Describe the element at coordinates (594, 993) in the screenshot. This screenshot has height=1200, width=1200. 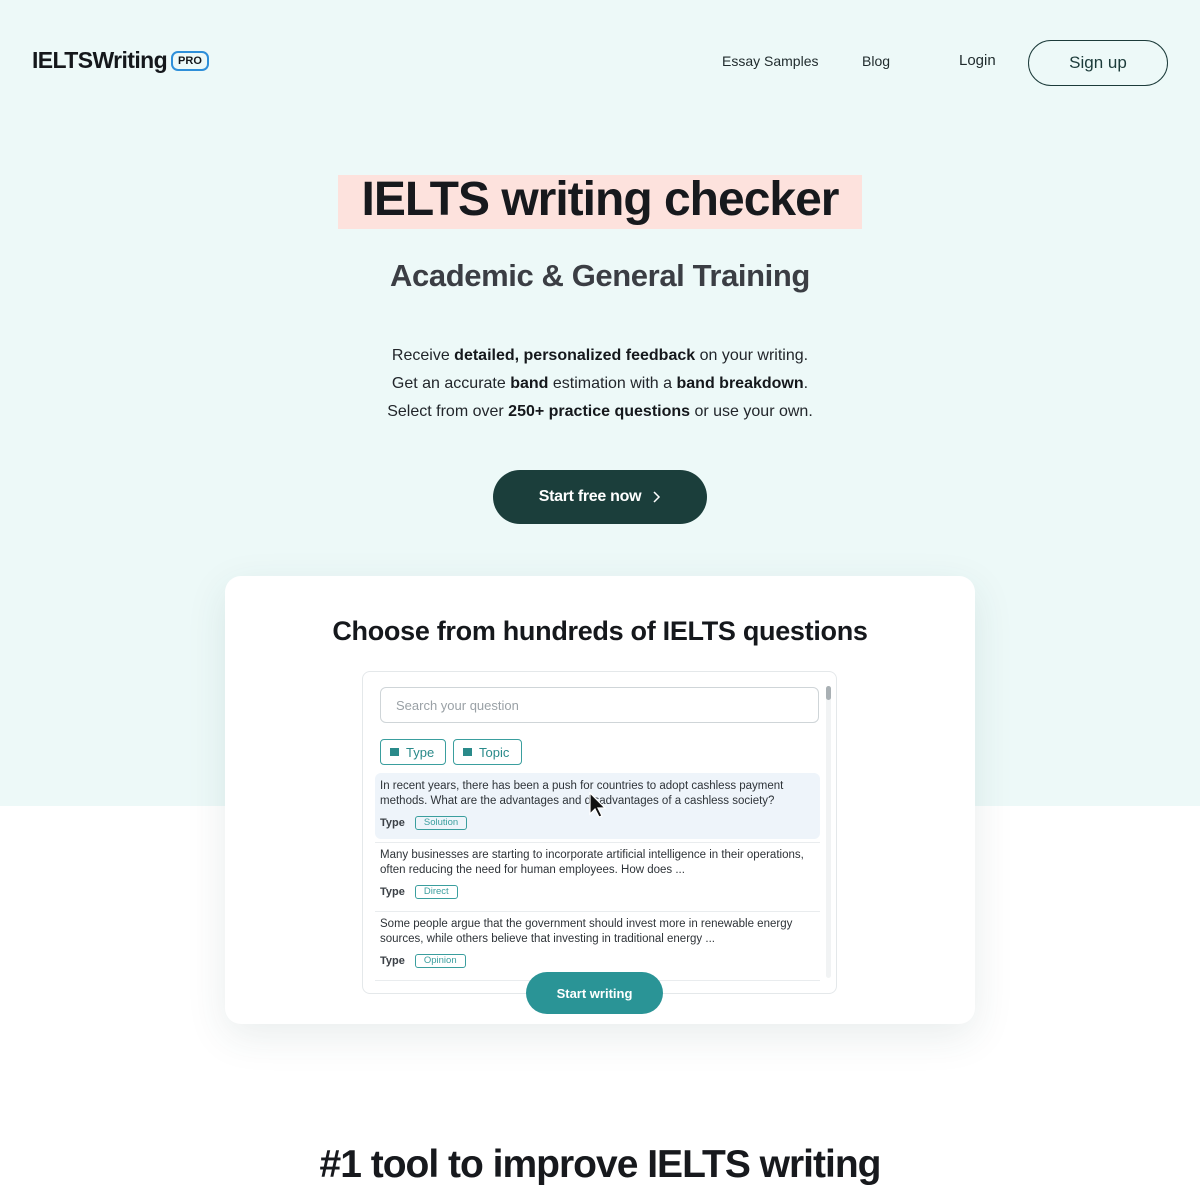
I see `start-writing-button: Start writing` at that location.